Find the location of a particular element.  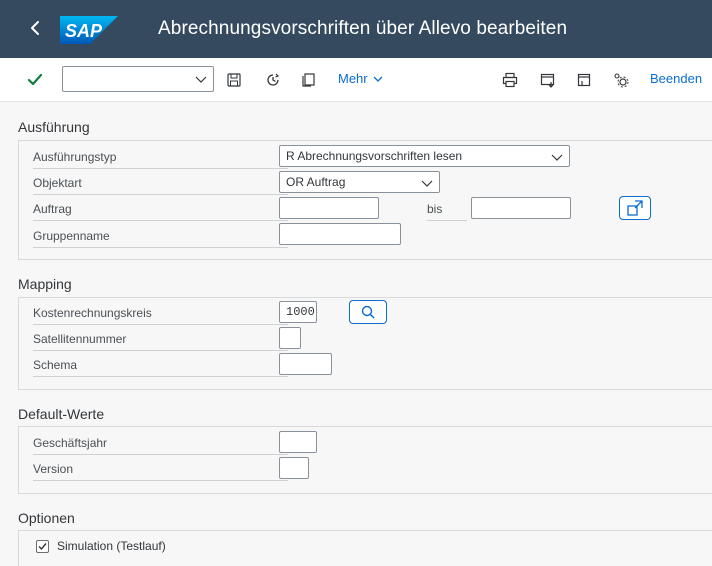

save-icon is located at coordinates (234, 80).